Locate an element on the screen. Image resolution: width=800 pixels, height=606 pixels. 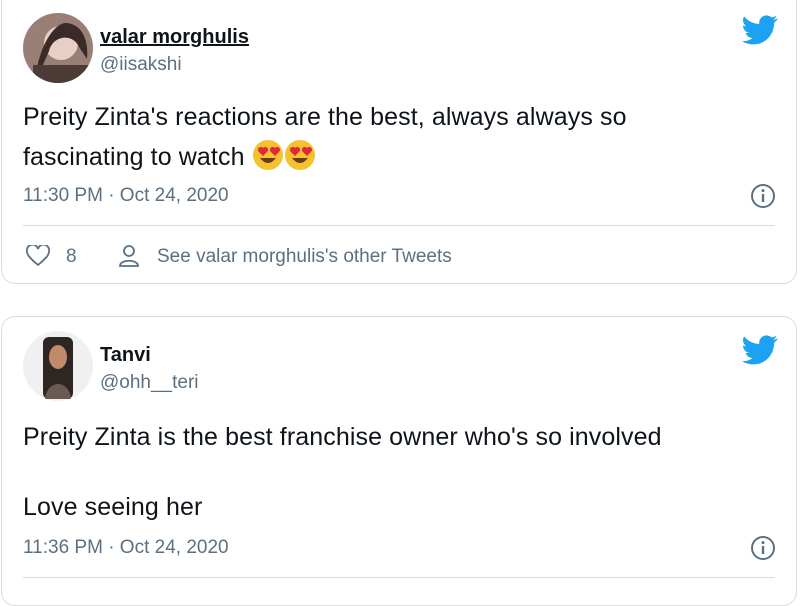
display-name: Tanvi is located at coordinates (125, 355).